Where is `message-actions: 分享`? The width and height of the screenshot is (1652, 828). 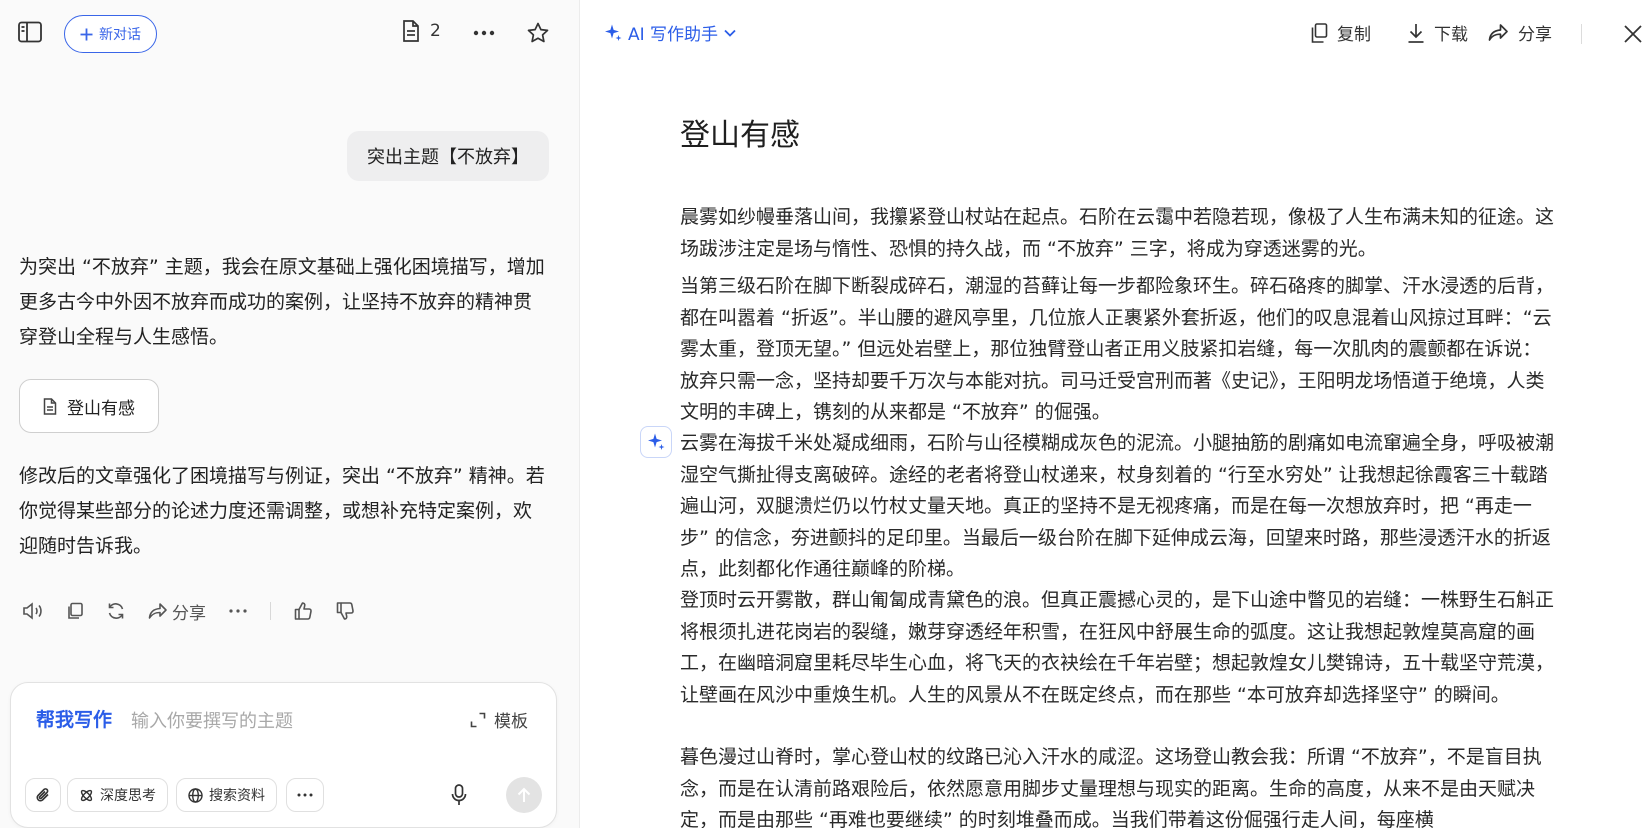
message-actions: 分享 is located at coordinates (199, 611).